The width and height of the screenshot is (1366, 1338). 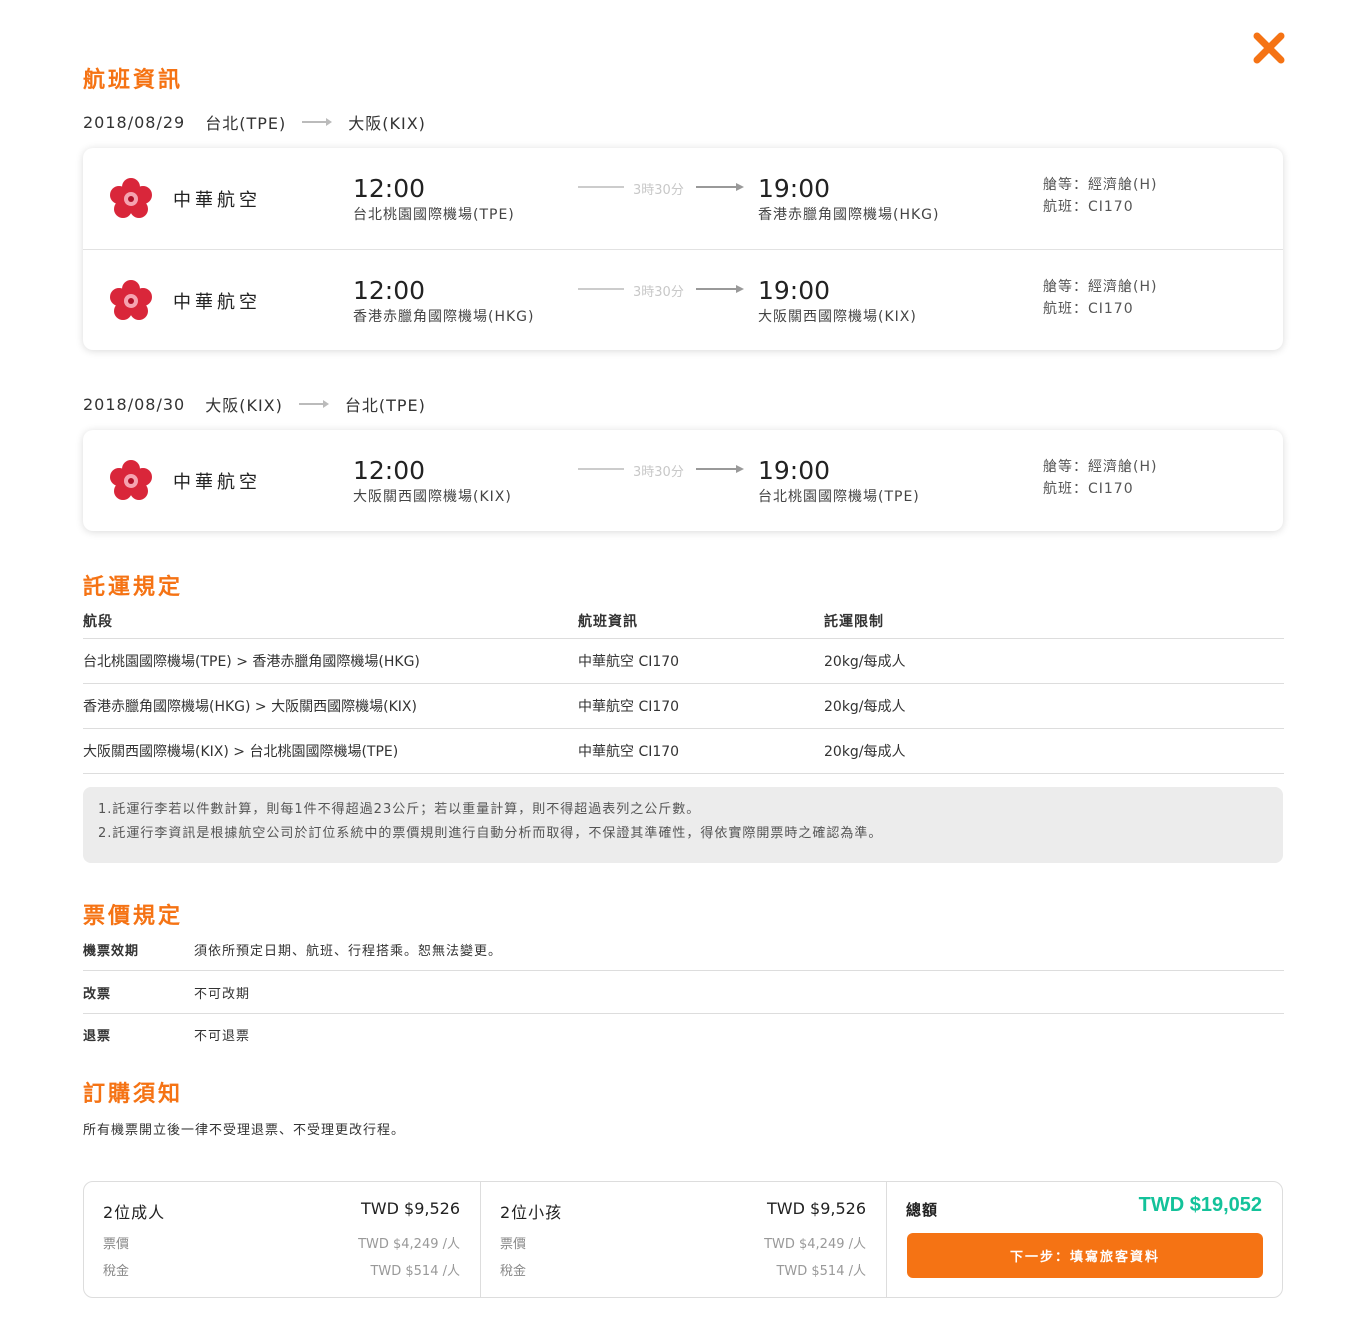 What do you see at coordinates (922, 1210) in the screenshot?
I see `total-label: 總額` at bounding box center [922, 1210].